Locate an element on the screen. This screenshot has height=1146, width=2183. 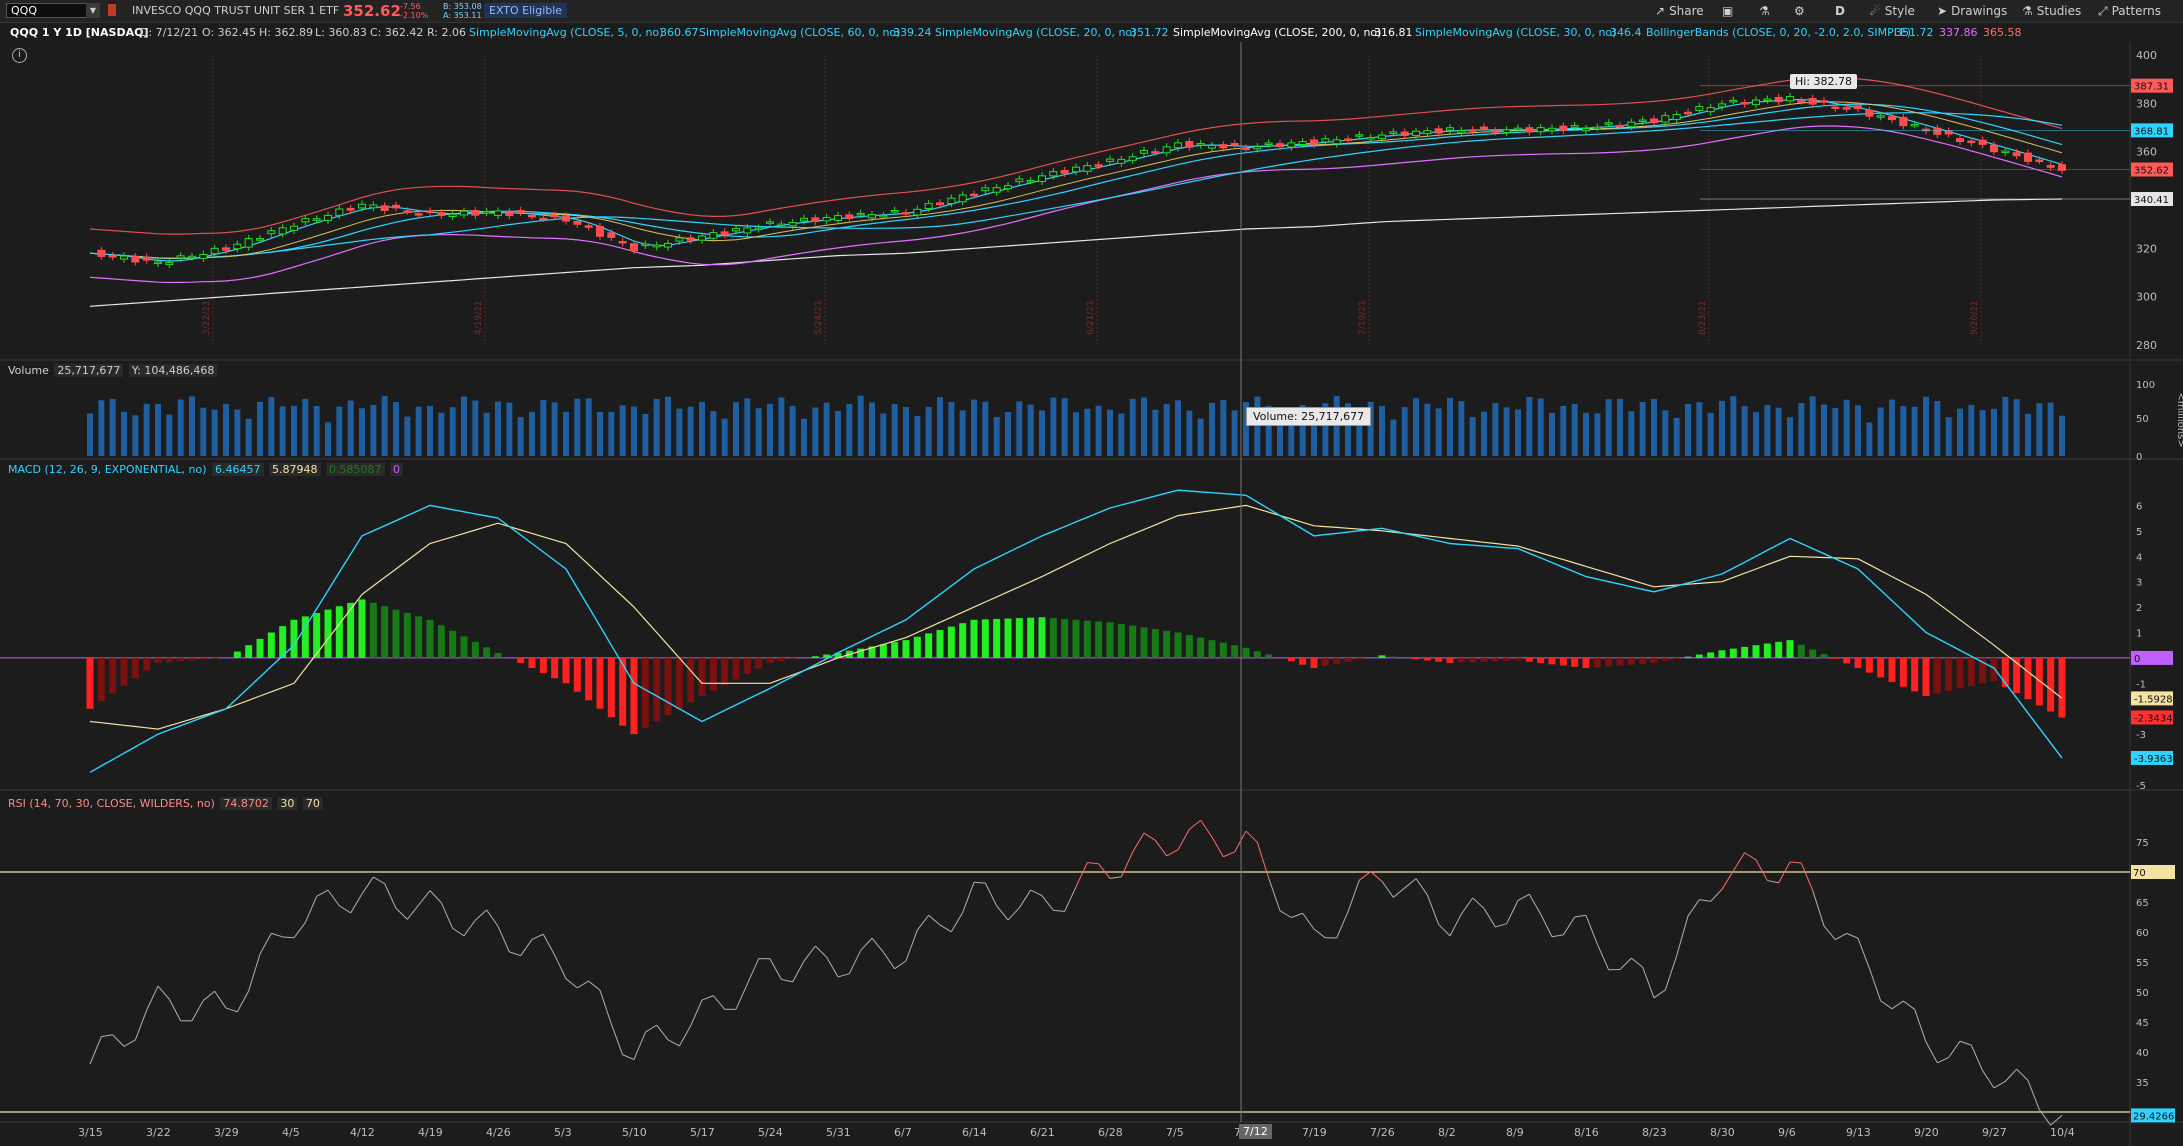
style-button: ☄ Style is located at coordinates (1892, 11).